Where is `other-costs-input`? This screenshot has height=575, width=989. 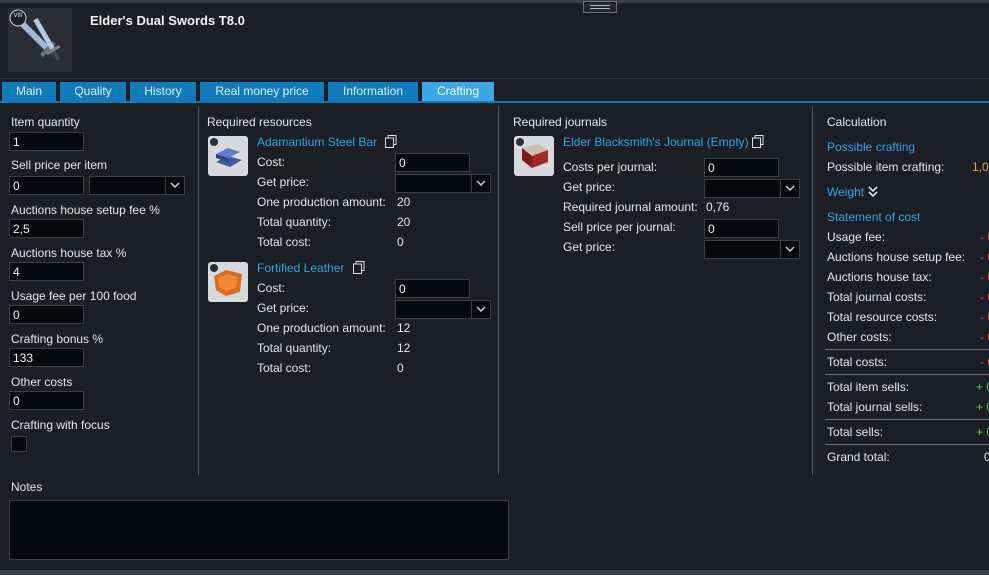
other-costs-input is located at coordinates (46, 400).